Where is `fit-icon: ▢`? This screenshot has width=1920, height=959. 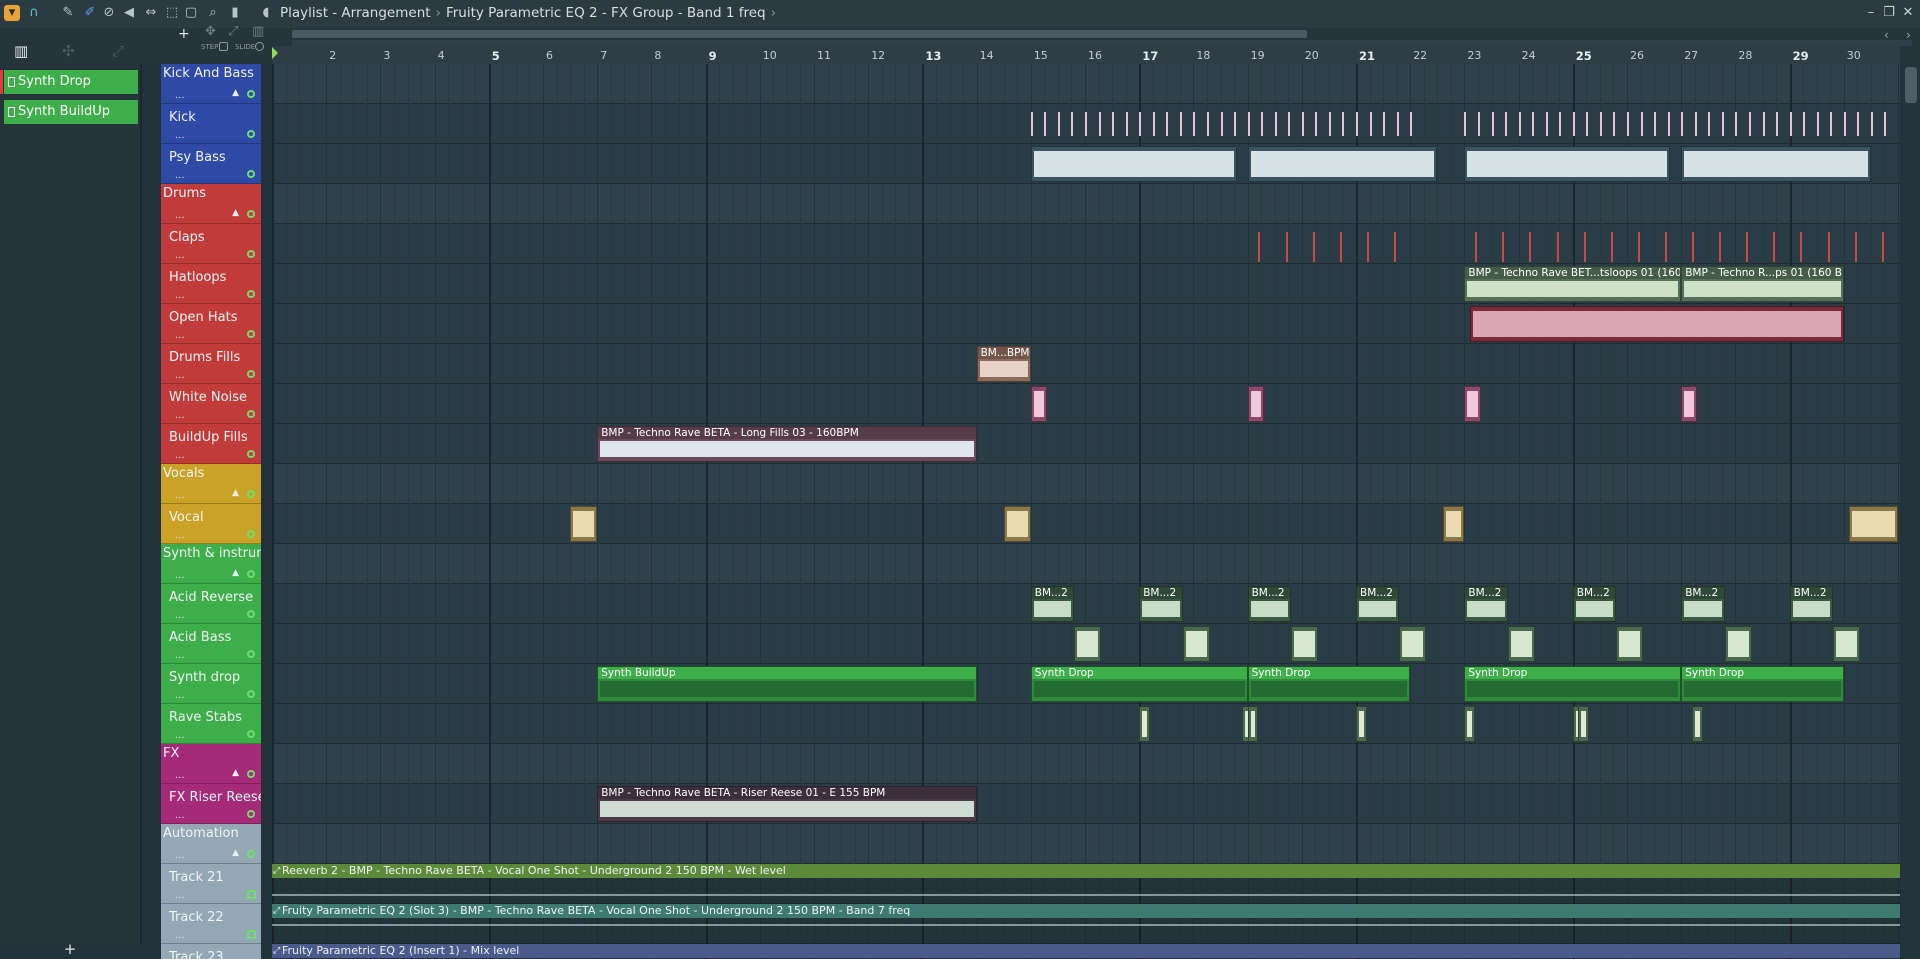 fit-icon: ▢ is located at coordinates (191, 13).